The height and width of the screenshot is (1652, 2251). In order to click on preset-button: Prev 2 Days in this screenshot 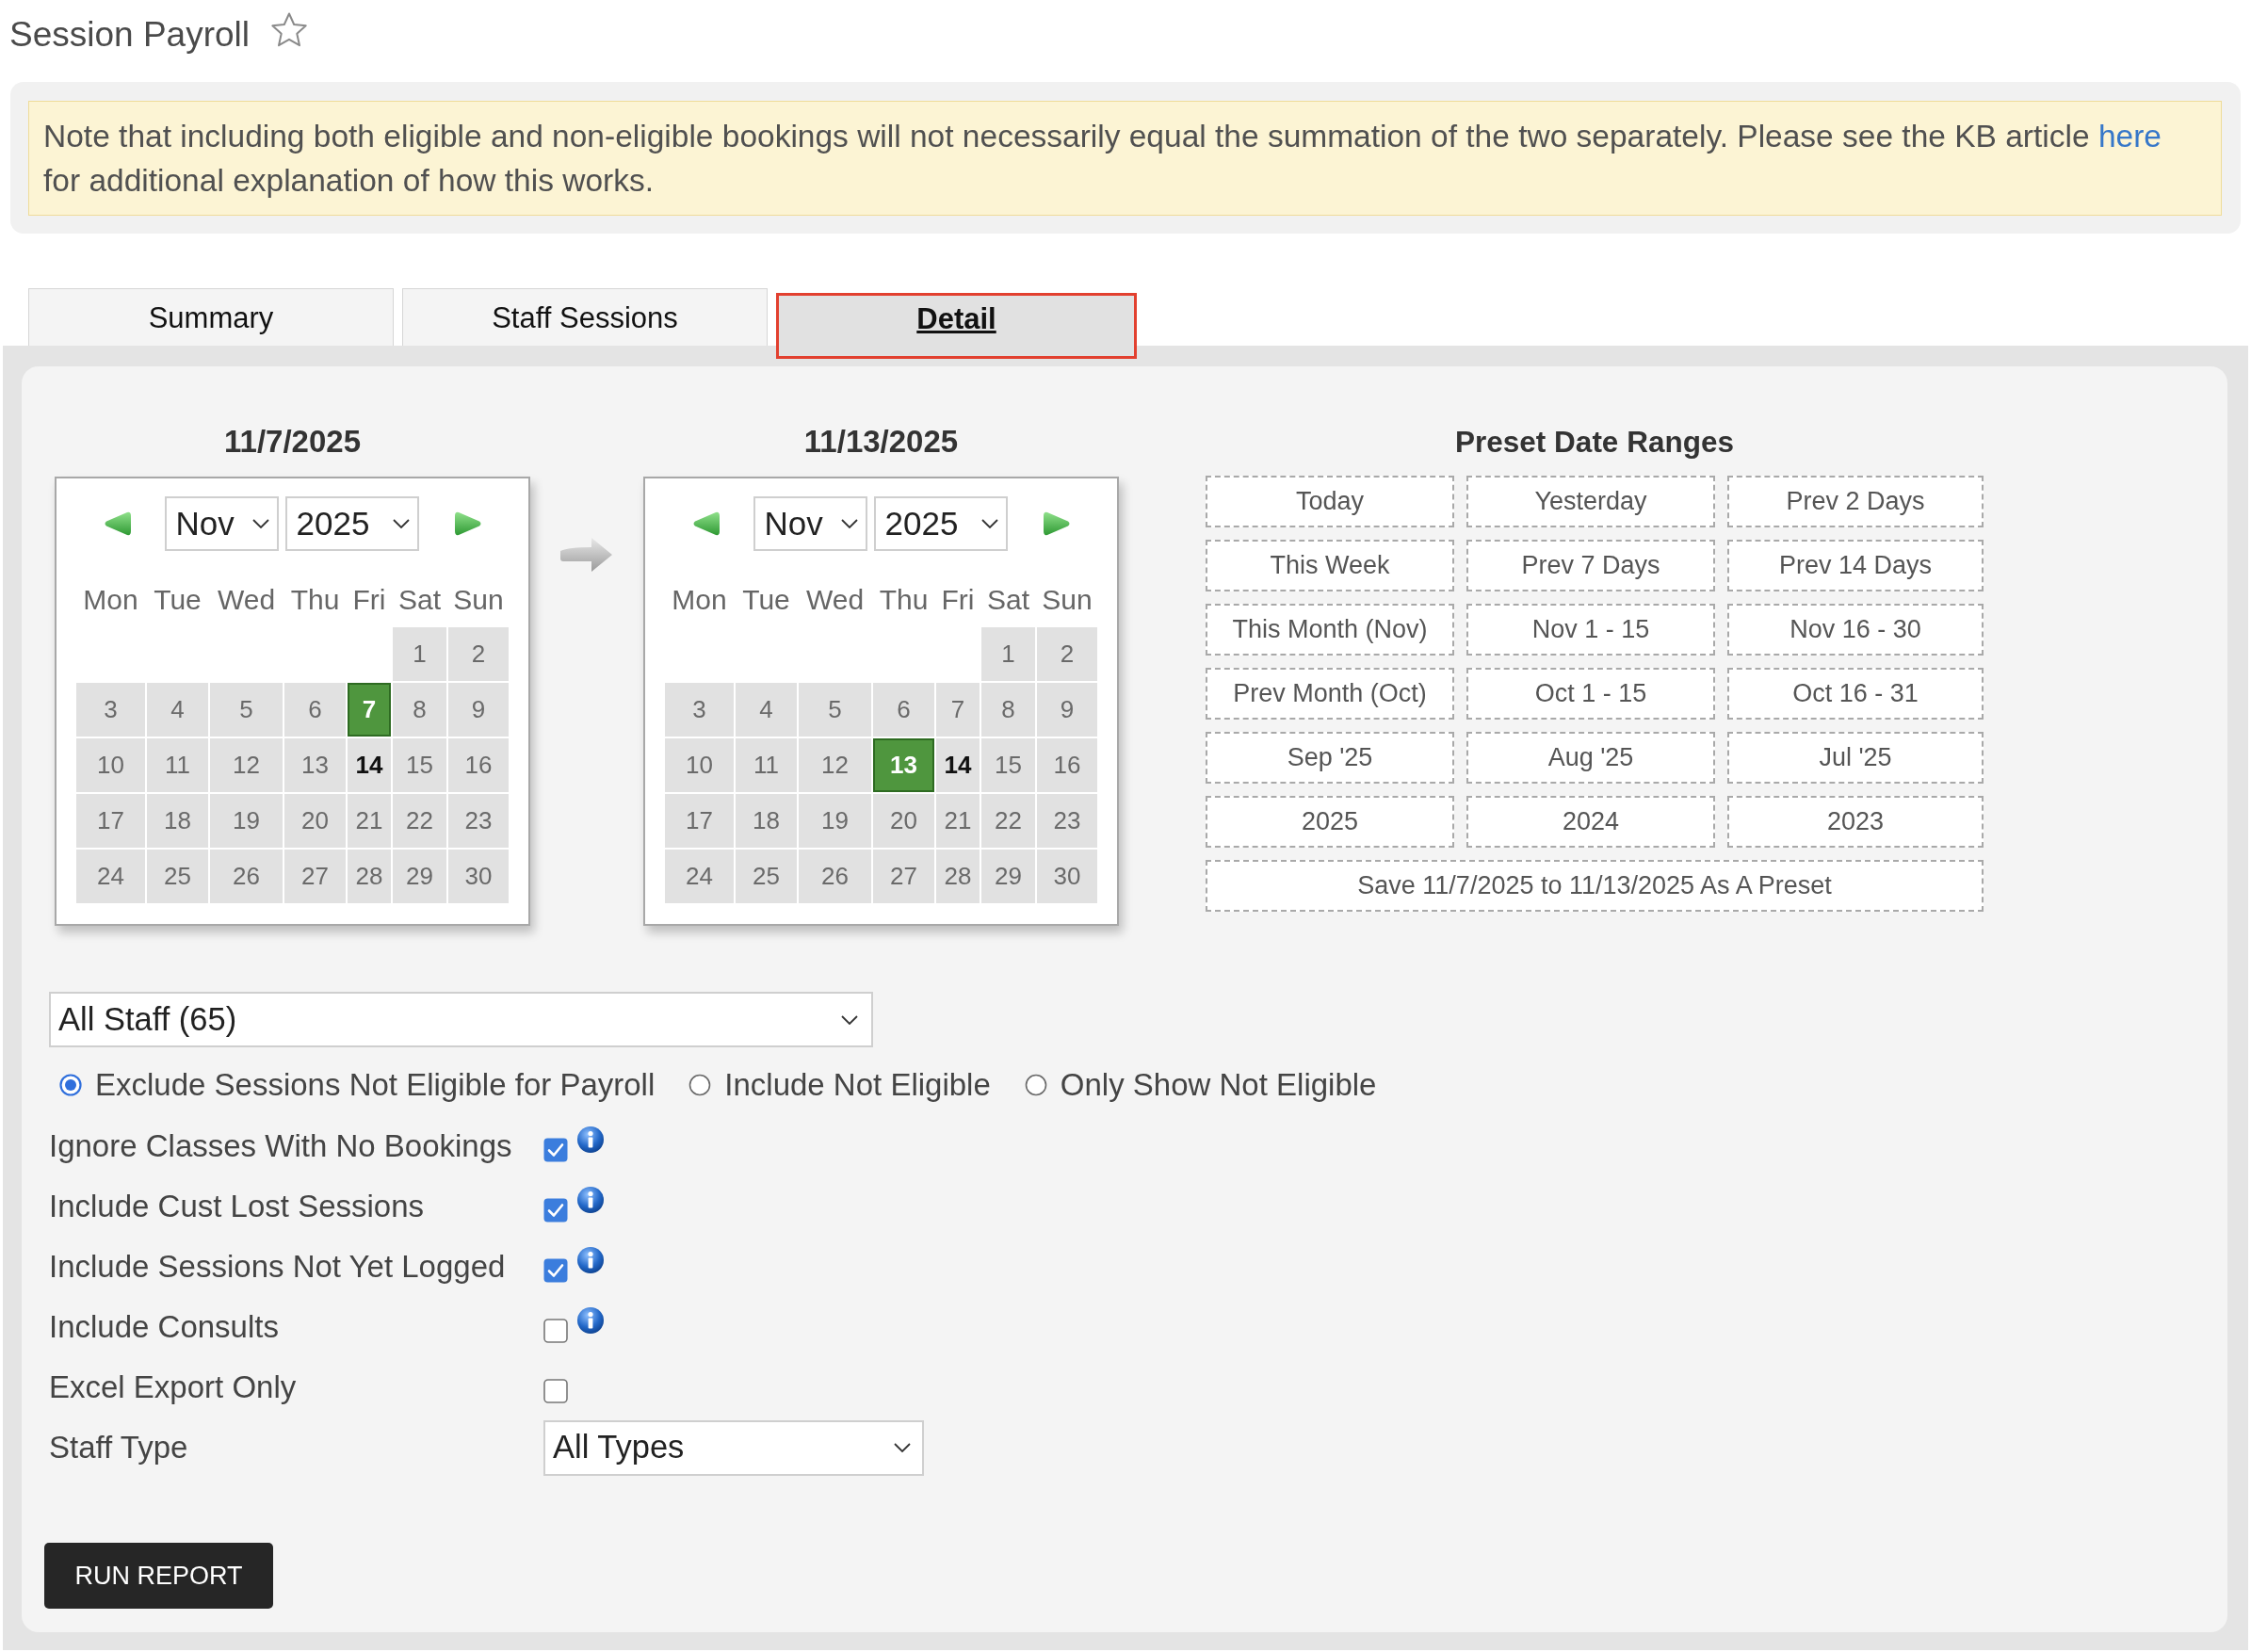, I will do `click(1855, 502)`.